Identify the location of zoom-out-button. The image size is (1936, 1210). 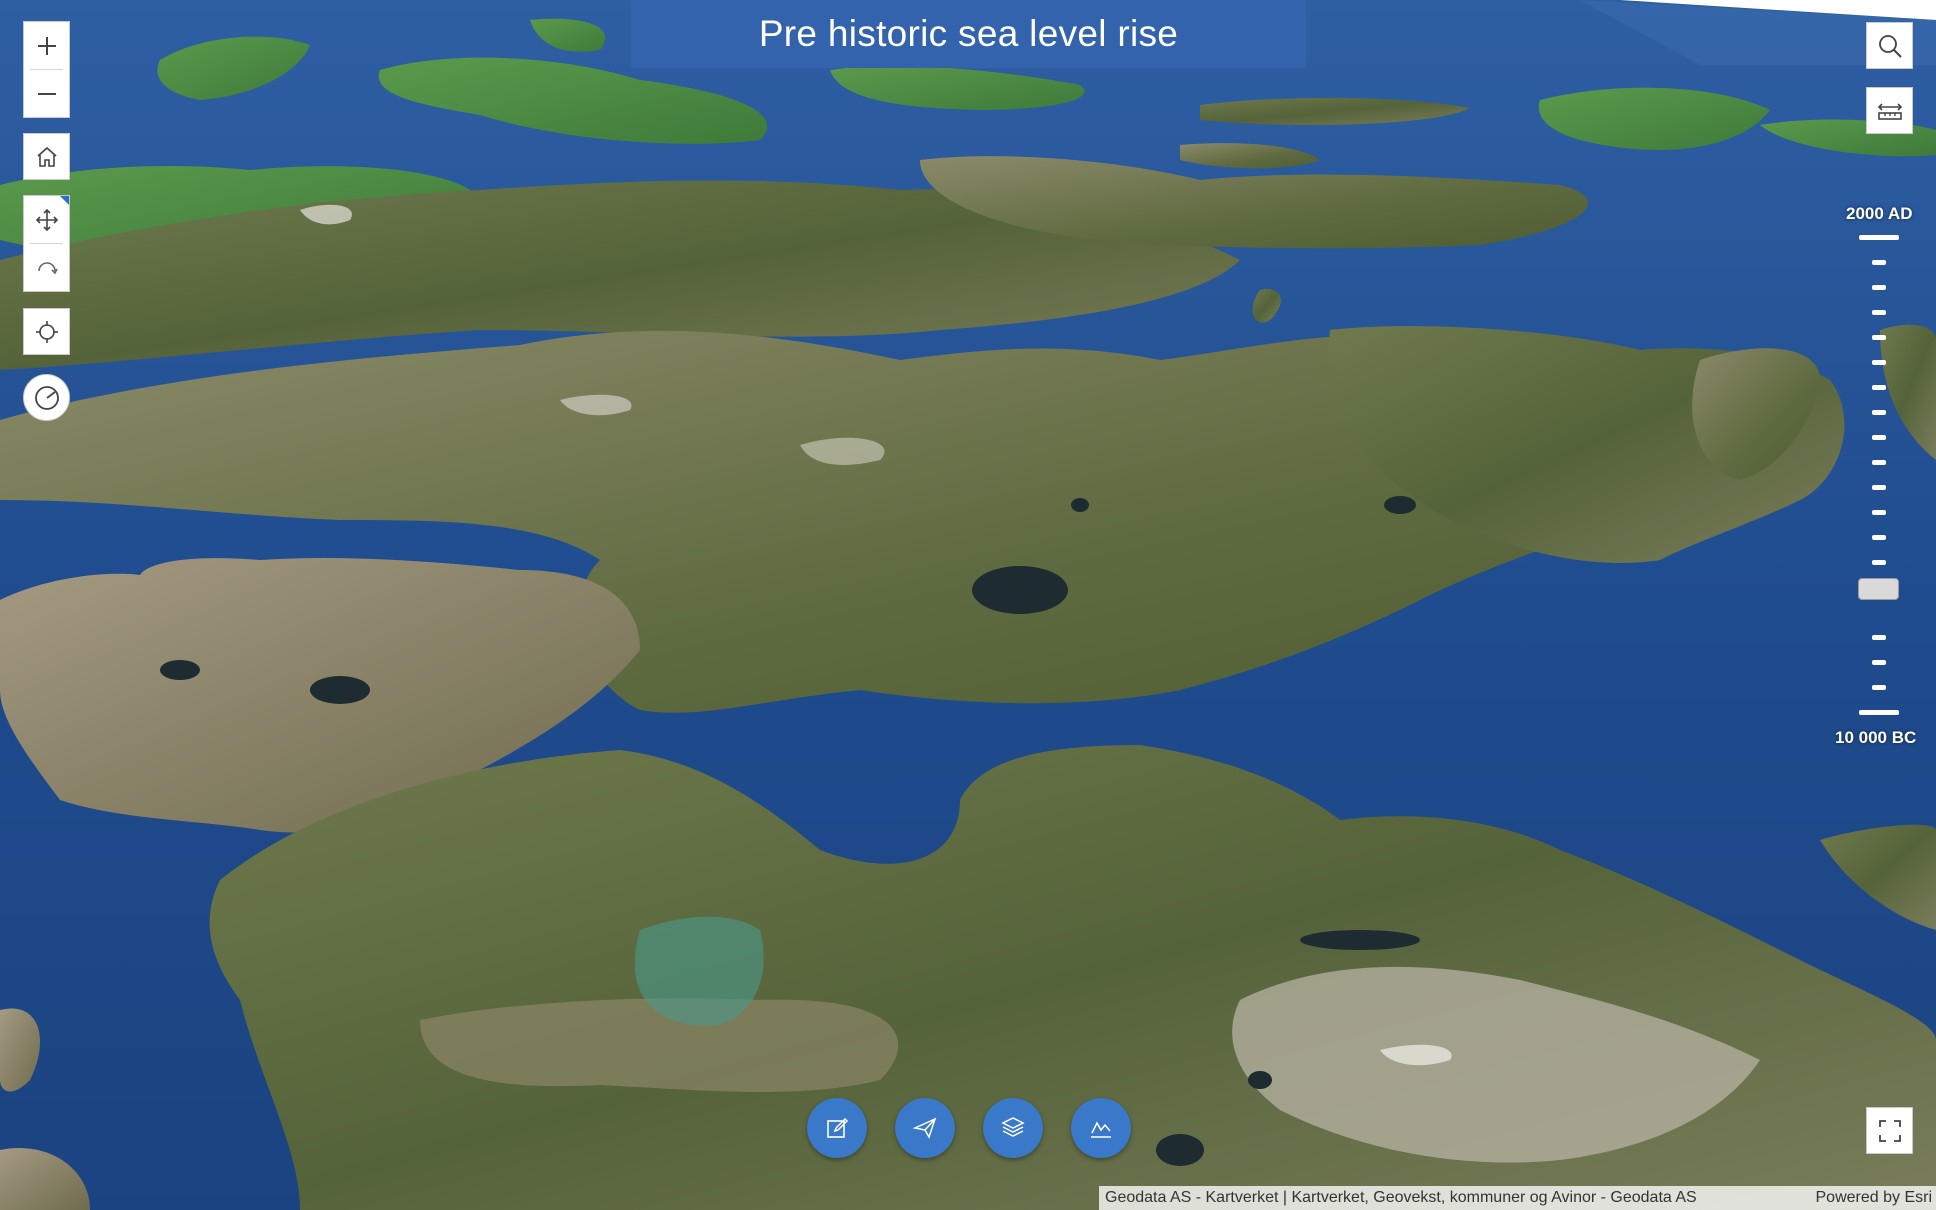
(46, 93).